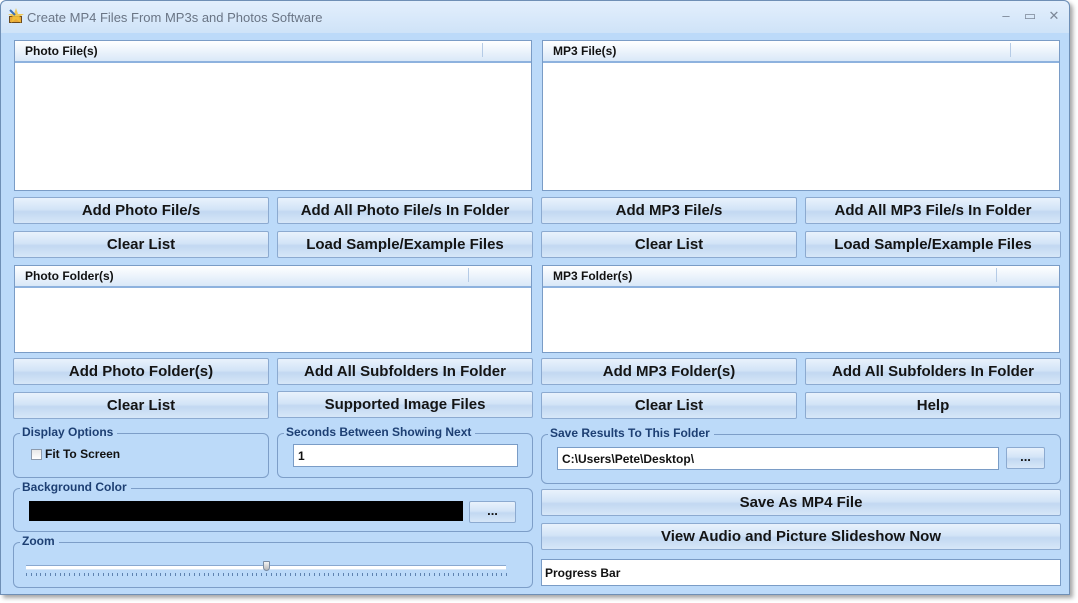 This screenshot has height=603, width=1078. Describe the element at coordinates (405, 455) in the screenshot. I see `seconds-between-input: 1` at that location.